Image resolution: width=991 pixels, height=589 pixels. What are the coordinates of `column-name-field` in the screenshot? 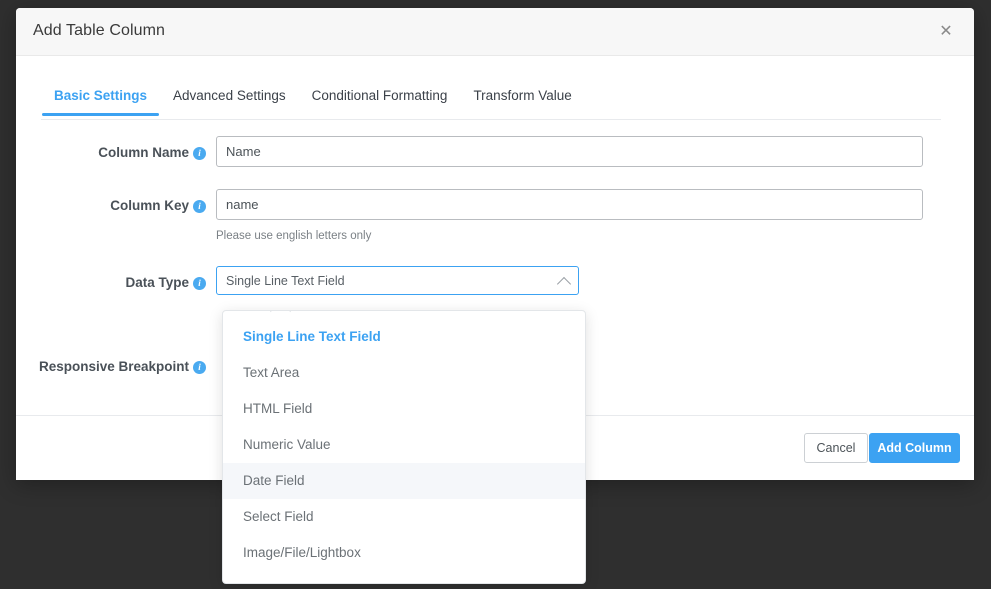 It's located at (595, 151).